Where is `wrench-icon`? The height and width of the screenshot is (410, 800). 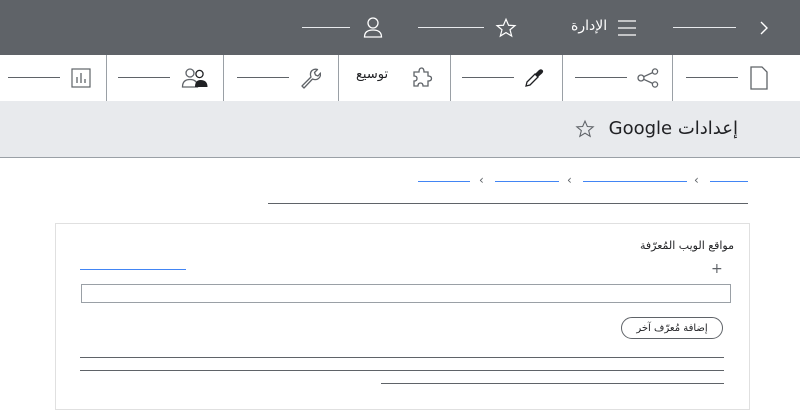 wrench-icon is located at coordinates (310, 78).